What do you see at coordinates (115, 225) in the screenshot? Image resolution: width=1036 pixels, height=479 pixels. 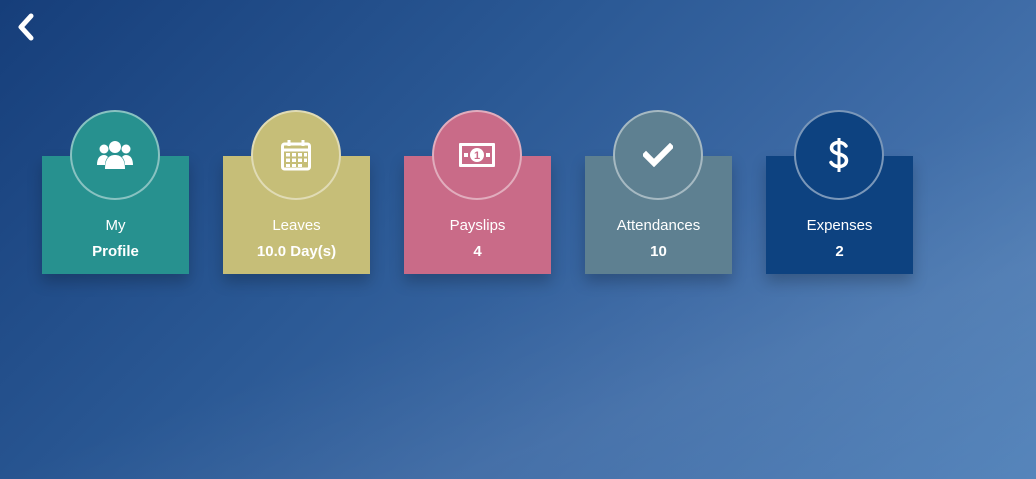 I see `tile-label: My` at bounding box center [115, 225].